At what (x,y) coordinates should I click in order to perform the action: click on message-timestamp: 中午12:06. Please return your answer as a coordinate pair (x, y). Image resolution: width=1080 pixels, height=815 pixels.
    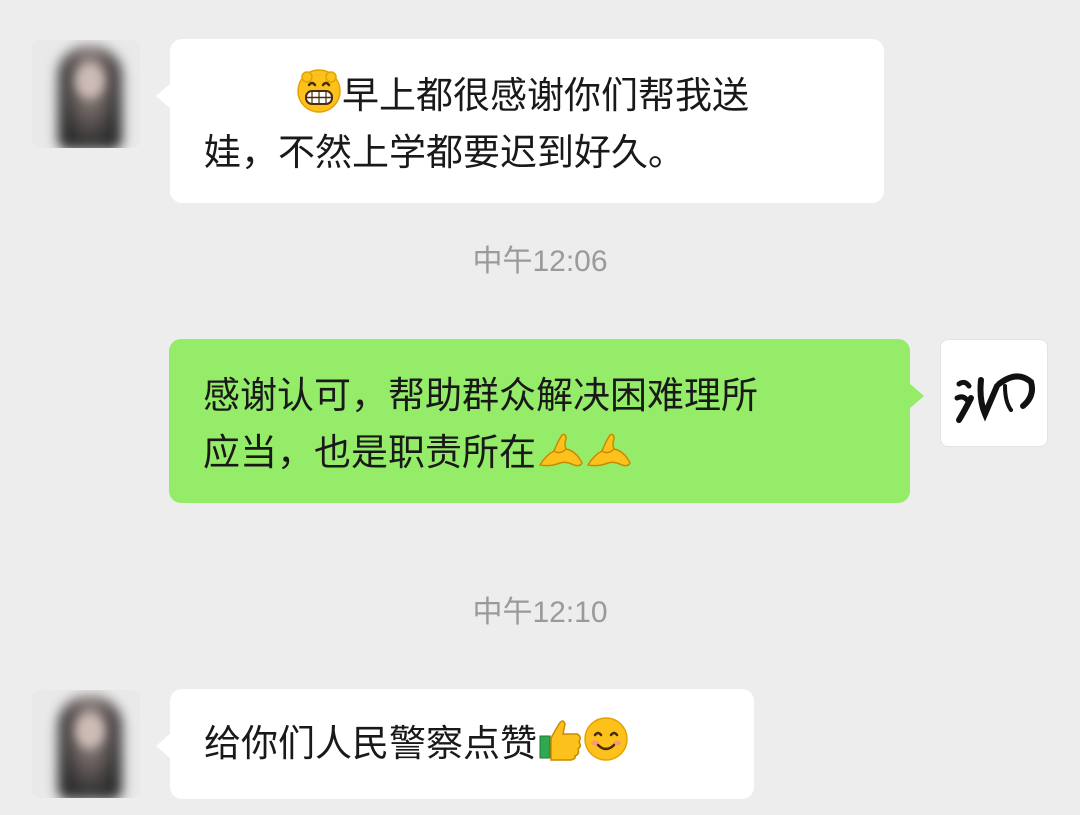
    Looking at the image, I should click on (540, 261).